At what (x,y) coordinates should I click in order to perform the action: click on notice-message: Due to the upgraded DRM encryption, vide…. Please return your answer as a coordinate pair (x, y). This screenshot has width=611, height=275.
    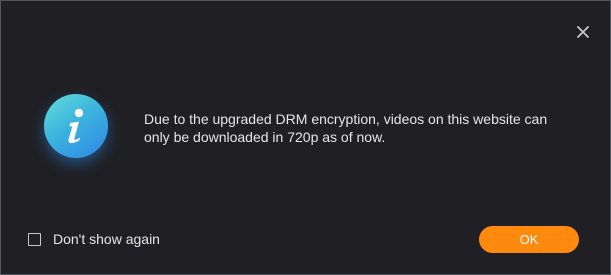
    Looking at the image, I should click on (346, 128).